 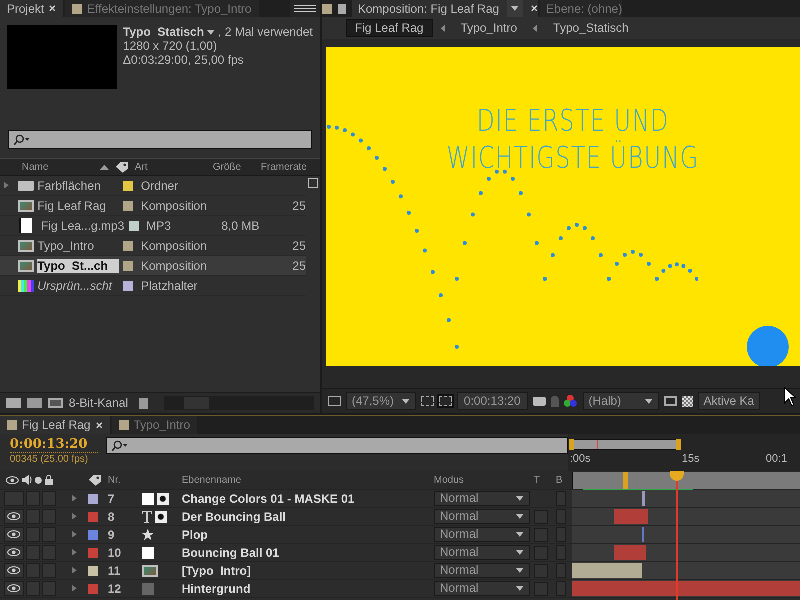 What do you see at coordinates (777, 459) in the screenshot?
I see `ruler-label: 00:1` at bounding box center [777, 459].